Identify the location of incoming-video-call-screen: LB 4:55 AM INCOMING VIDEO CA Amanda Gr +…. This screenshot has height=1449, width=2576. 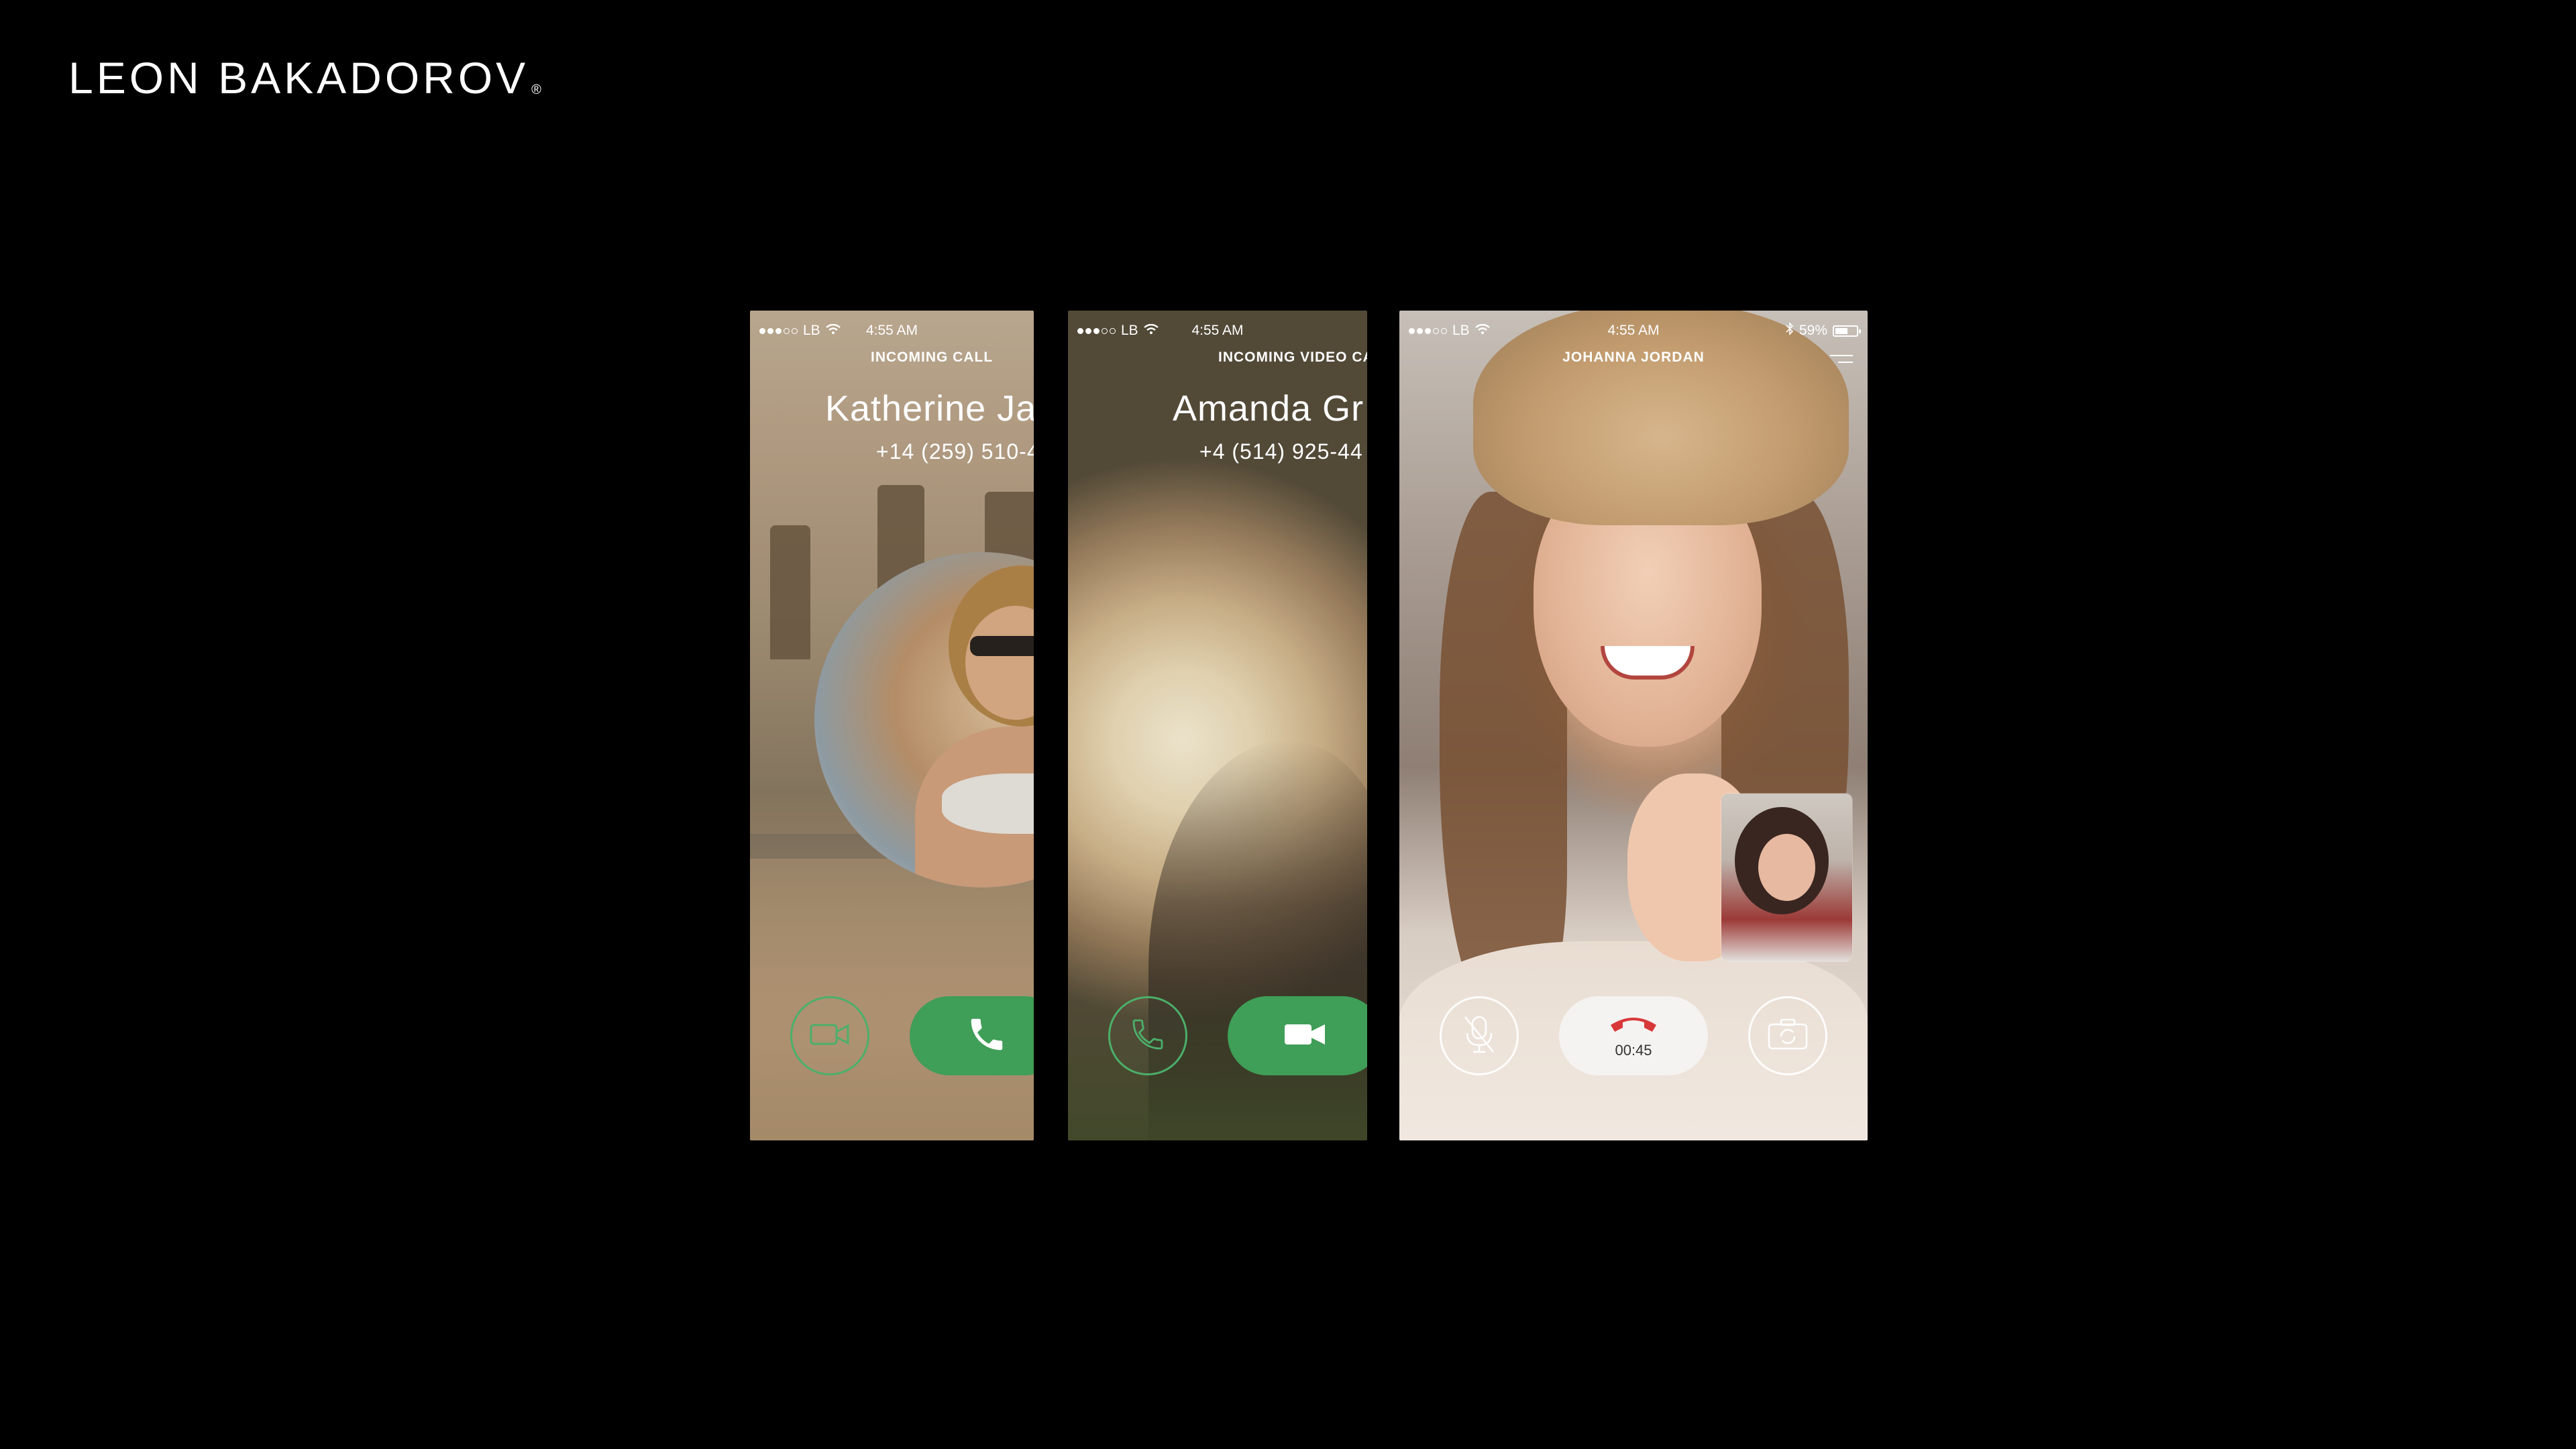
(1217, 725).